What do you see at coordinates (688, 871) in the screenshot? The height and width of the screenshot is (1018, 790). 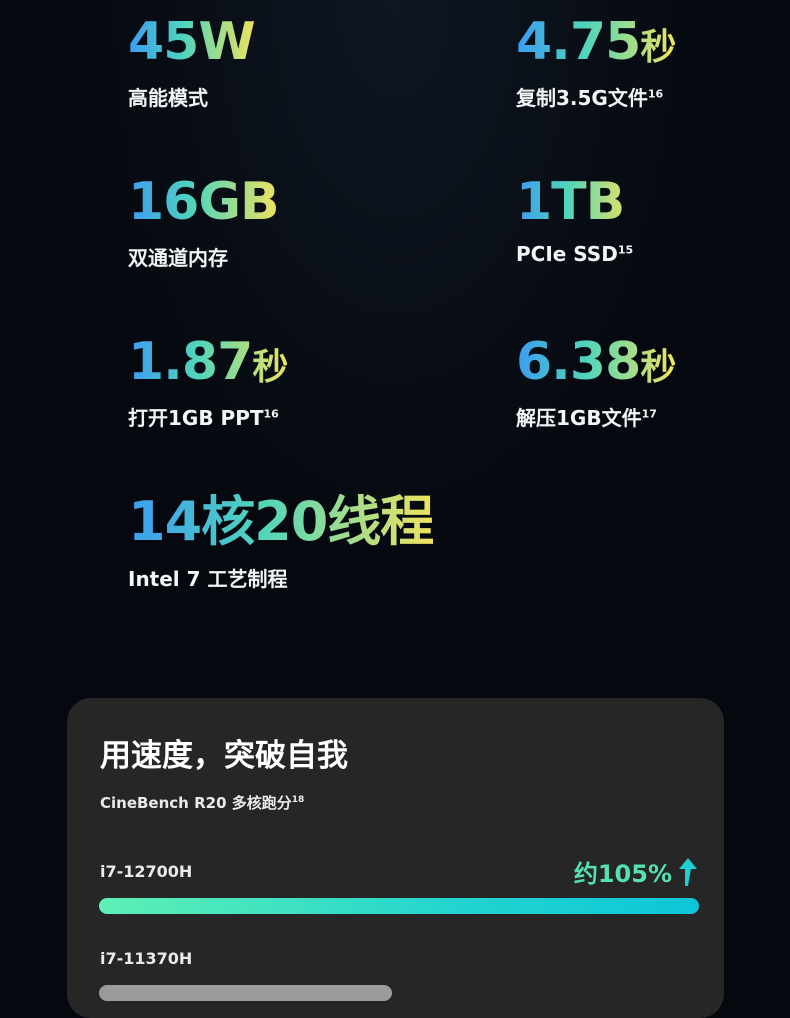 I see `arrow-up-icon` at bounding box center [688, 871].